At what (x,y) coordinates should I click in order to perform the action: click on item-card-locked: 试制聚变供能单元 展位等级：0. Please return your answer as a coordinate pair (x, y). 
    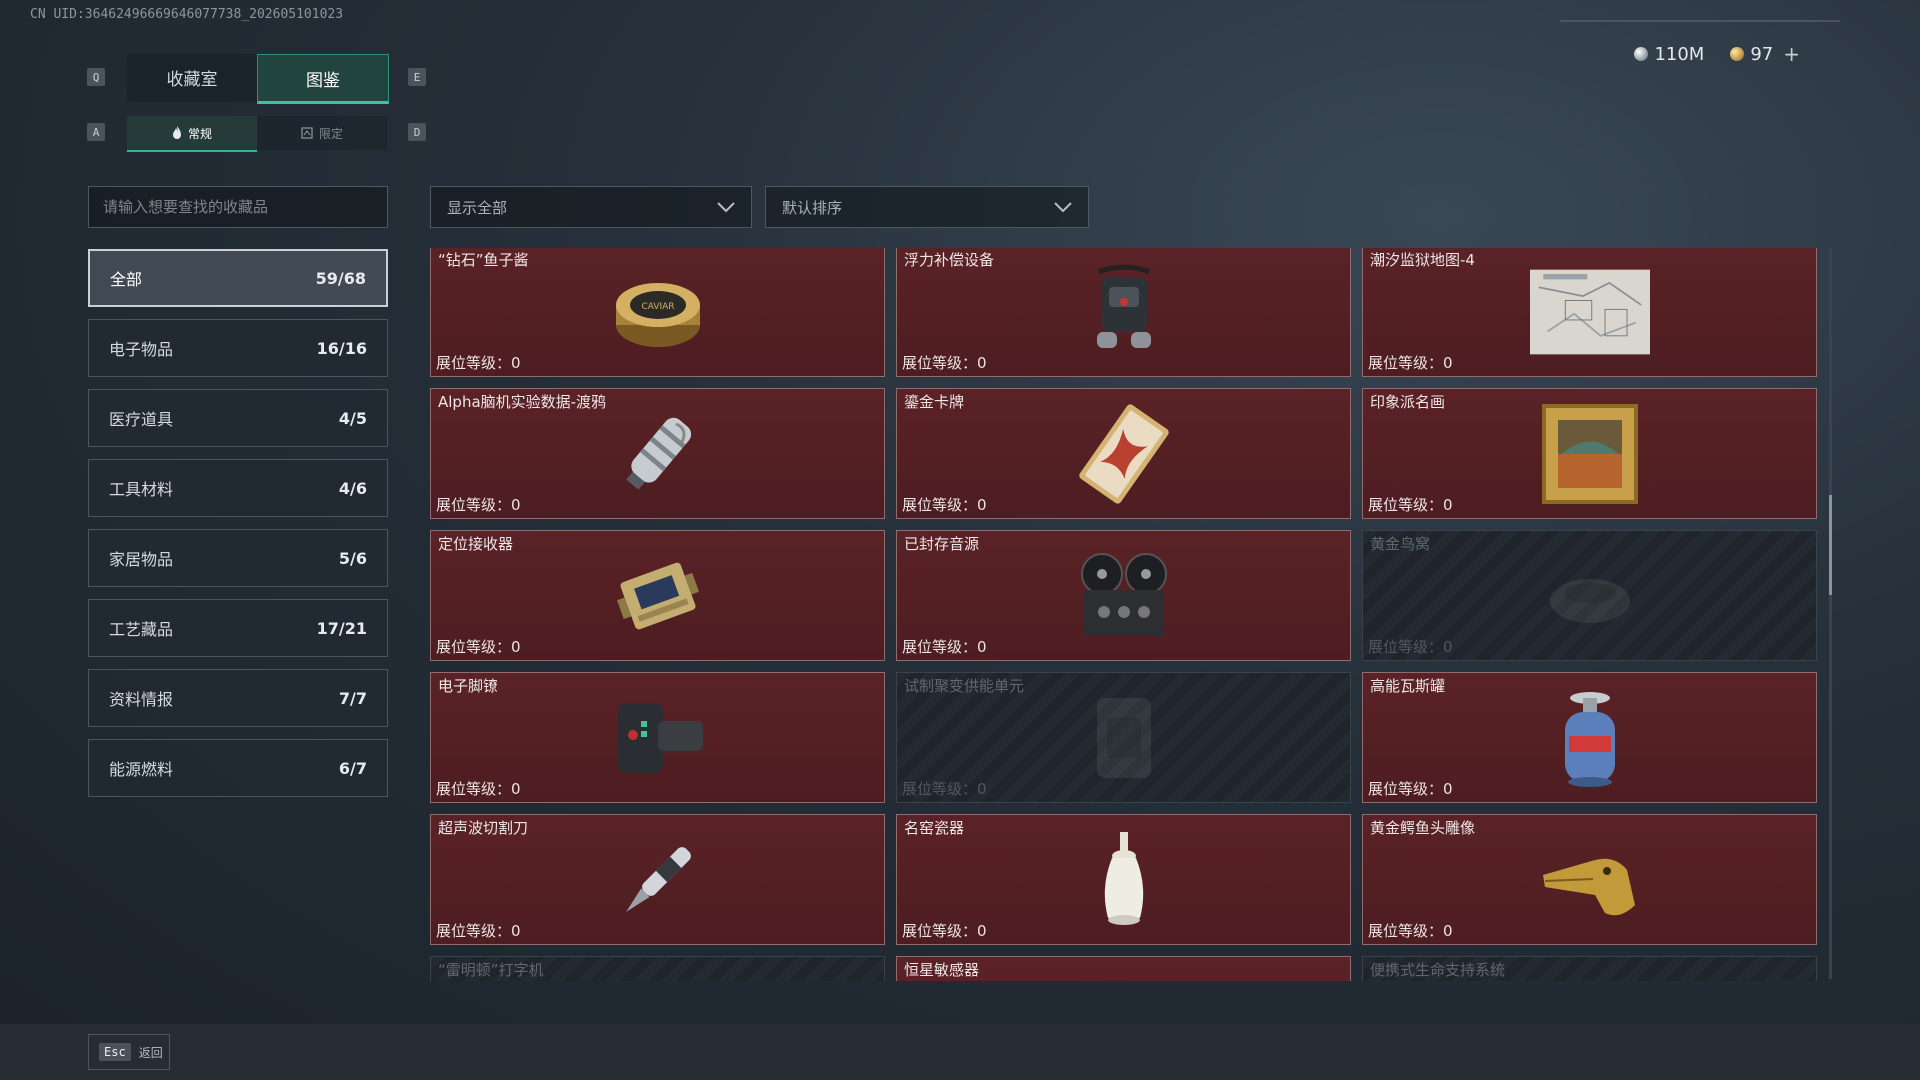
    Looking at the image, I should click on (1123, 737).